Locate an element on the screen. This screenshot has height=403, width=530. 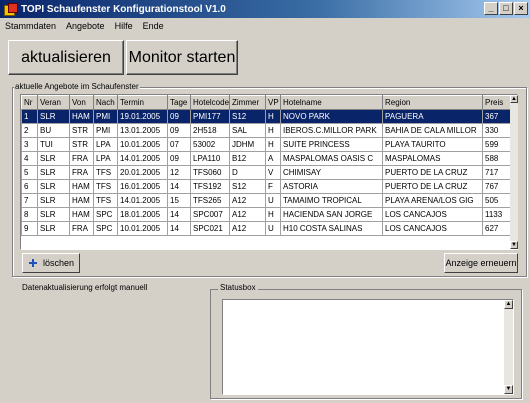
column-header: Veran is located at coordinates (53, 102).